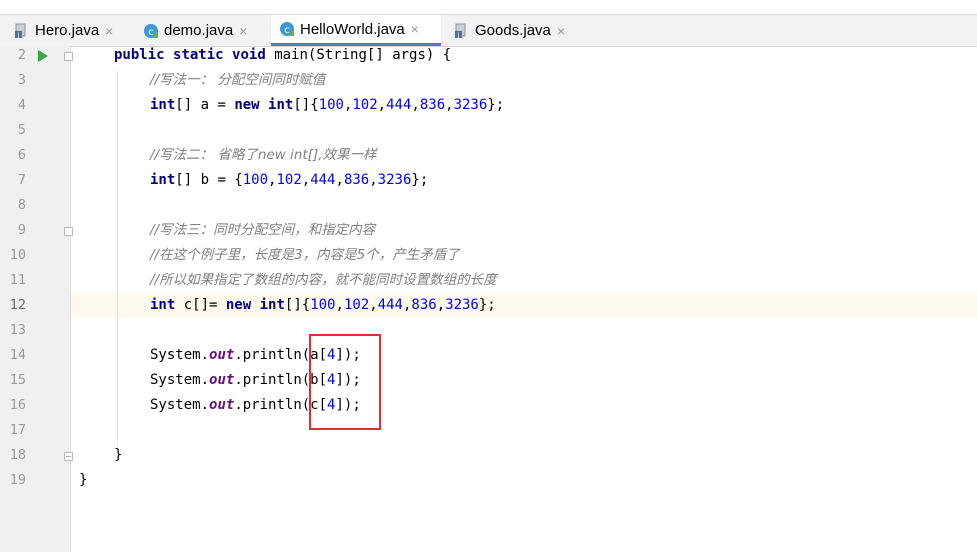 The height and width of the screenshot is (552, 977). Describe the element at coordinates (21, 80) in the screenshot. I see `line-number: 3` at that location.